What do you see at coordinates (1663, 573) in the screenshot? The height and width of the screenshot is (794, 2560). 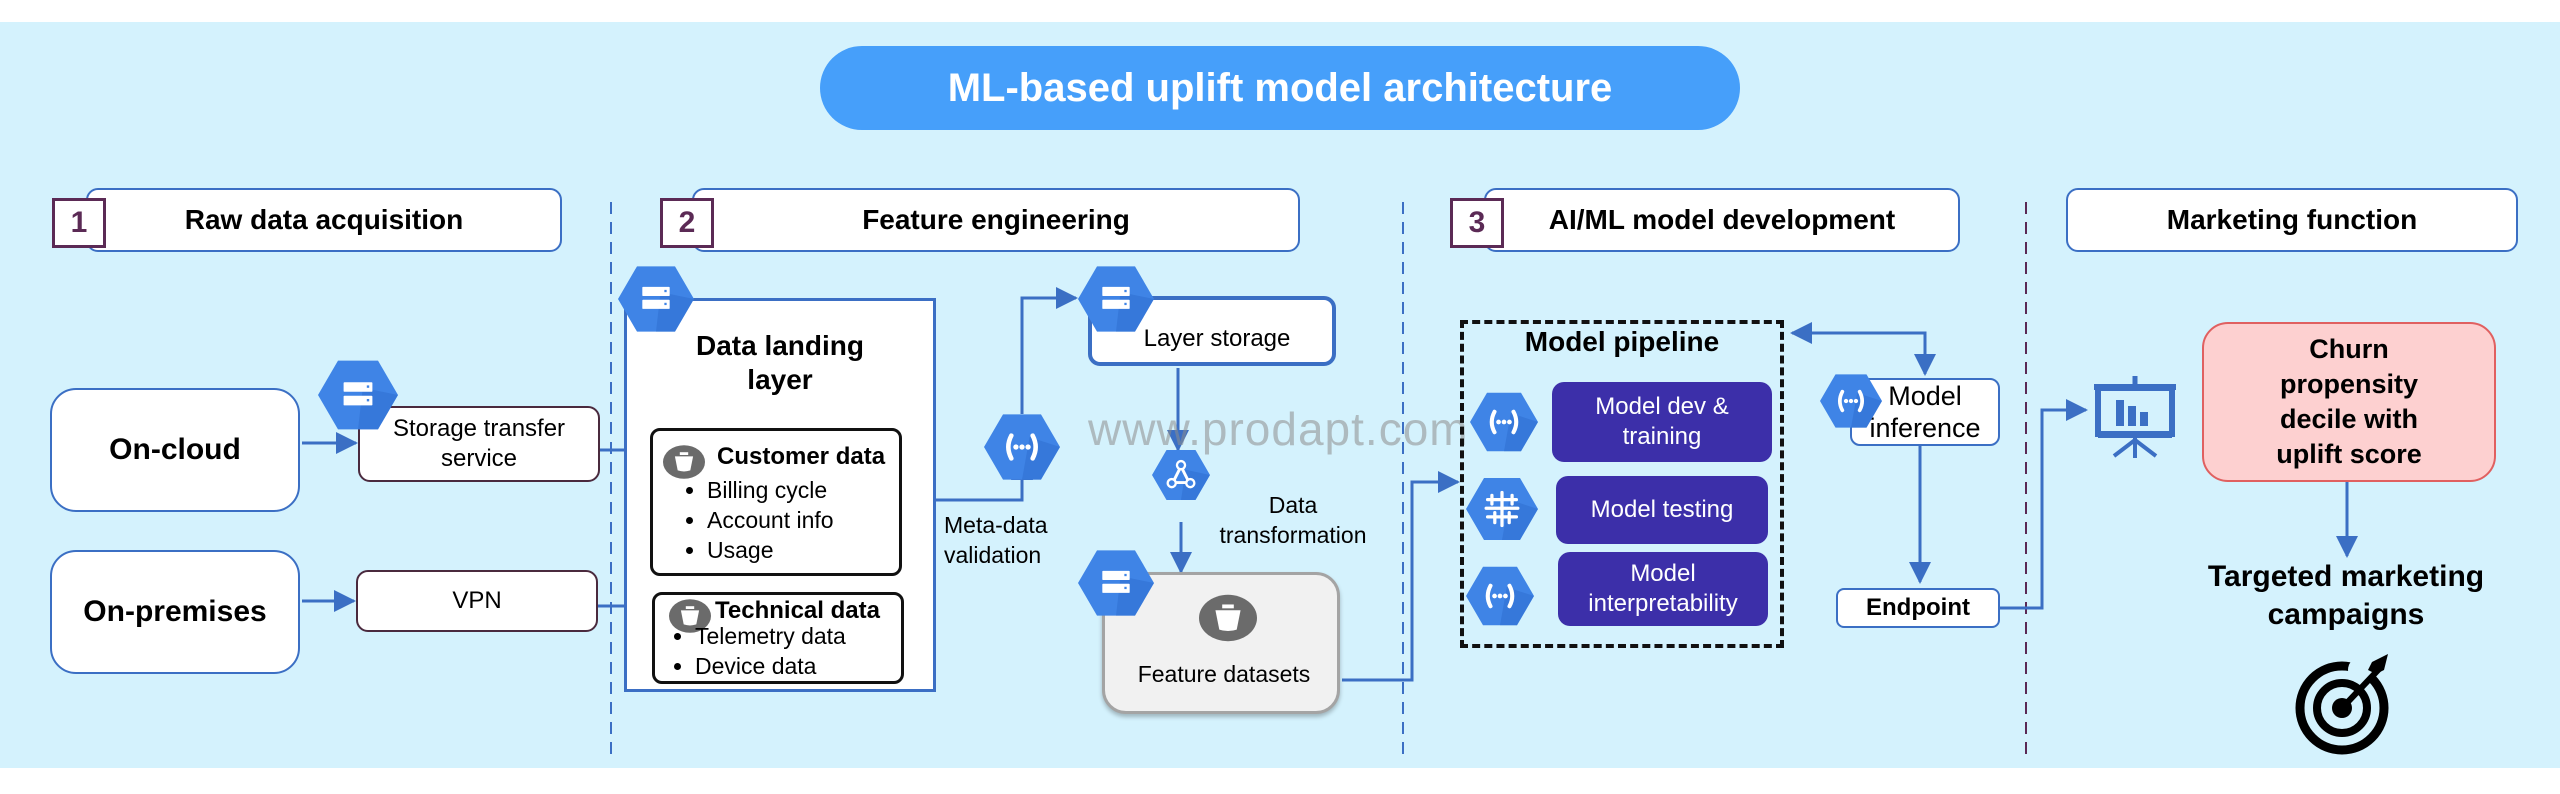 I see `step-label-line1: Model` at bounding box center [1663, 573].